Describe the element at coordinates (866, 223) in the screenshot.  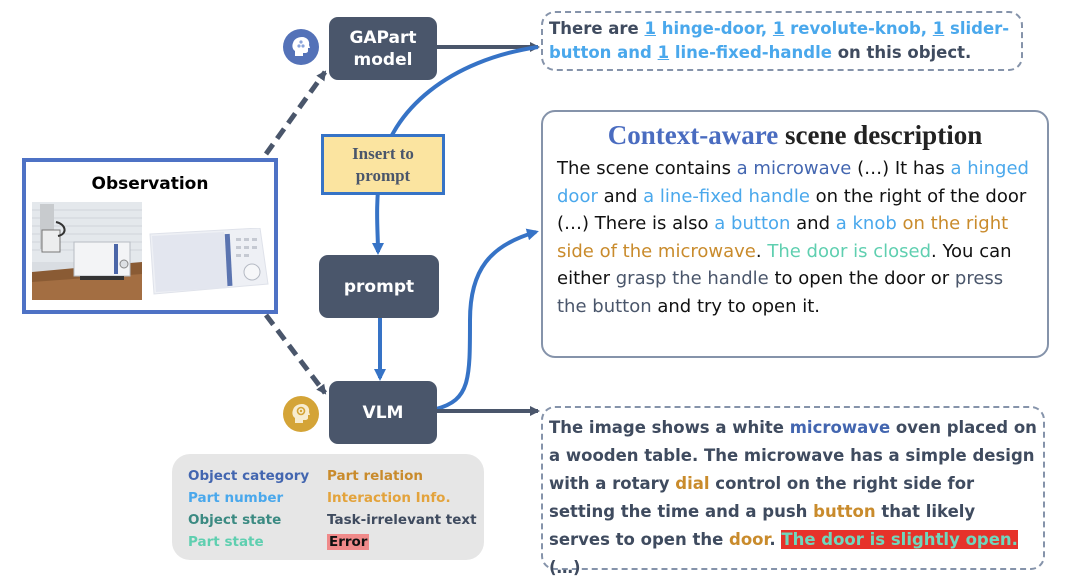
I see `part-text: a knob` at that location.